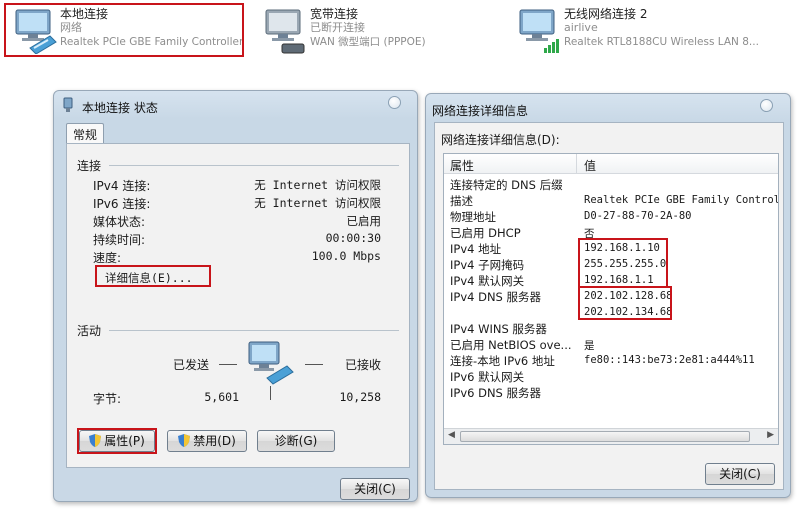 Image resolution: width=797 pixels, height=510 pixels. What do you see at coordinates (221, 397) in the screenshot?
I see `bytes-sent: 5,601` at bounding box center [221, 397].